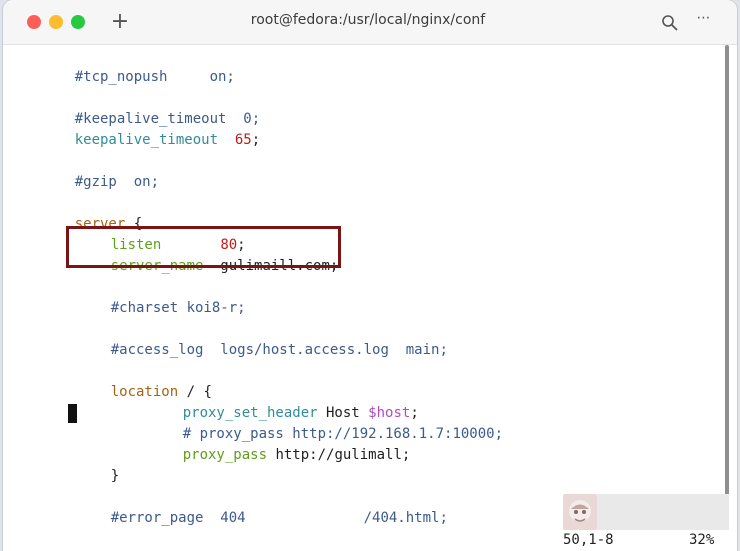  What do you see at coordinates (326, 422) in the screenshot?
I see `code-line-12: # proxy_pass http://192.168.1.7:10000;` at bounding box center [326, 422].